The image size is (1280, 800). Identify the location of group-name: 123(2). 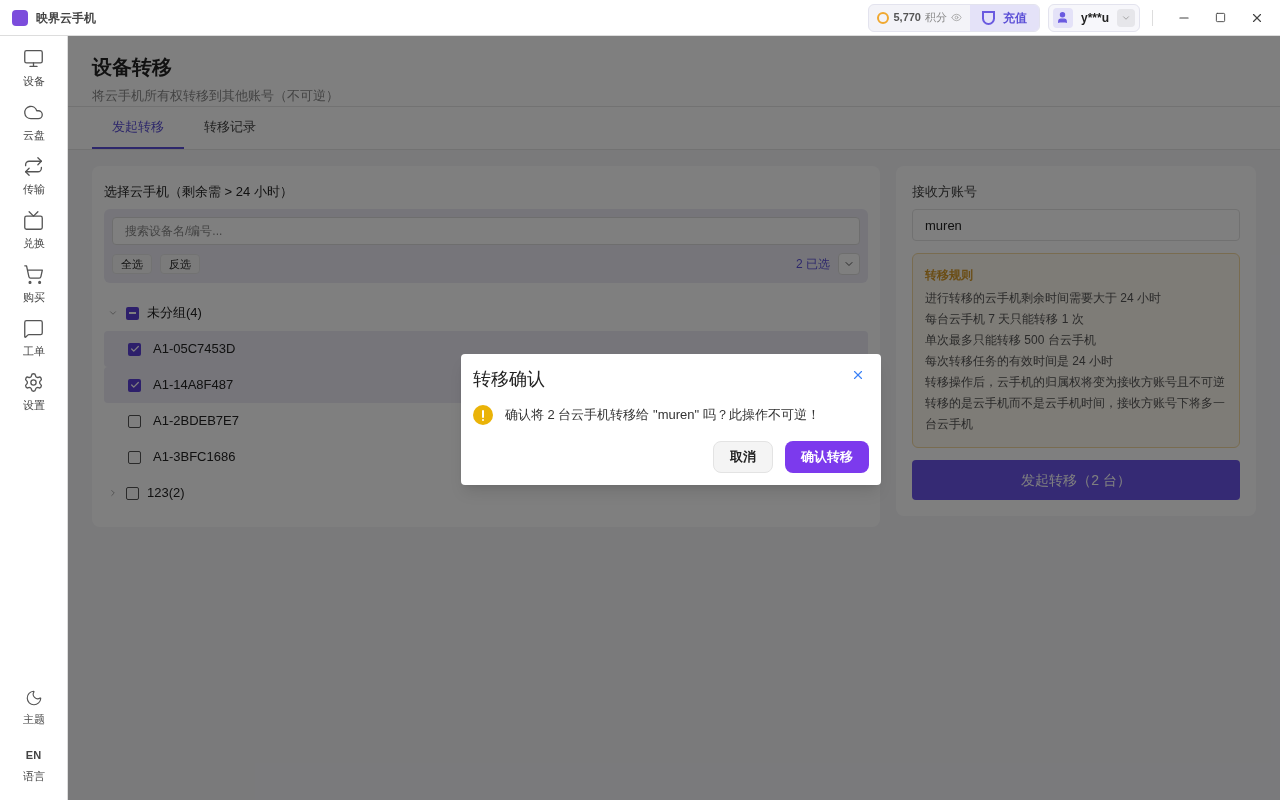
(166, 493).